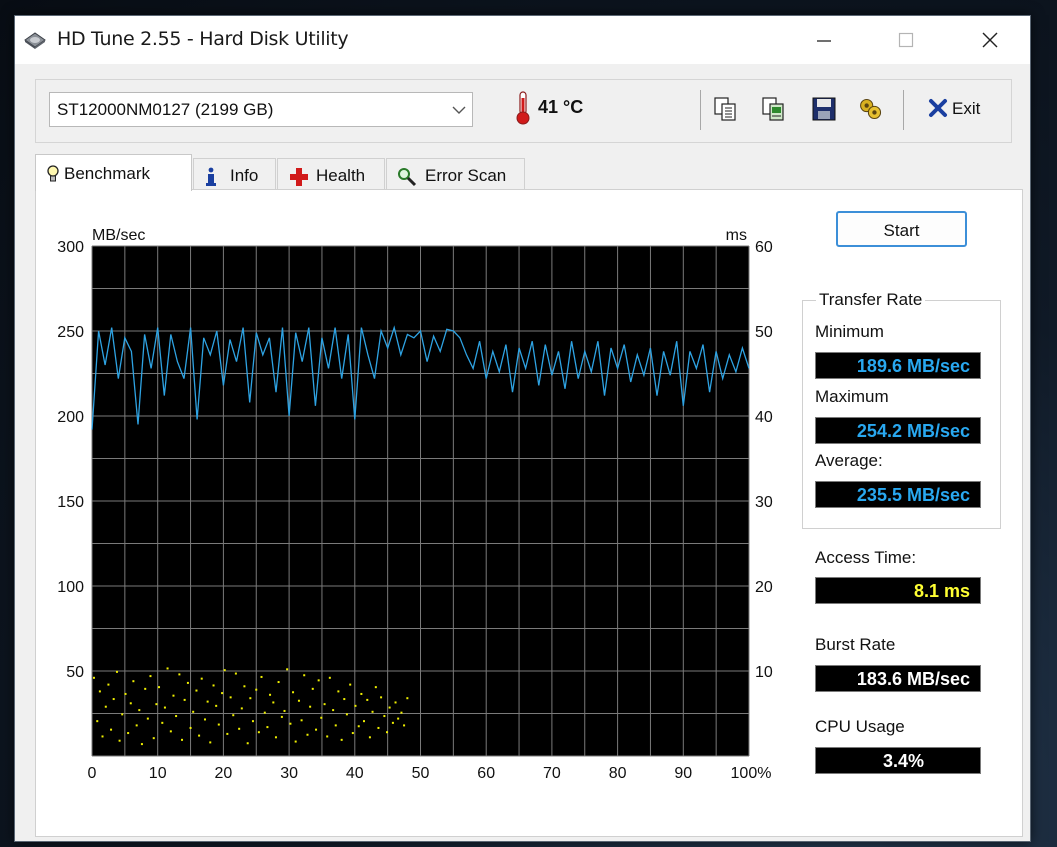  Describe the element at coordinates (107, 173) in the screenshot. I see `tab-label: Benchmark` at that location.